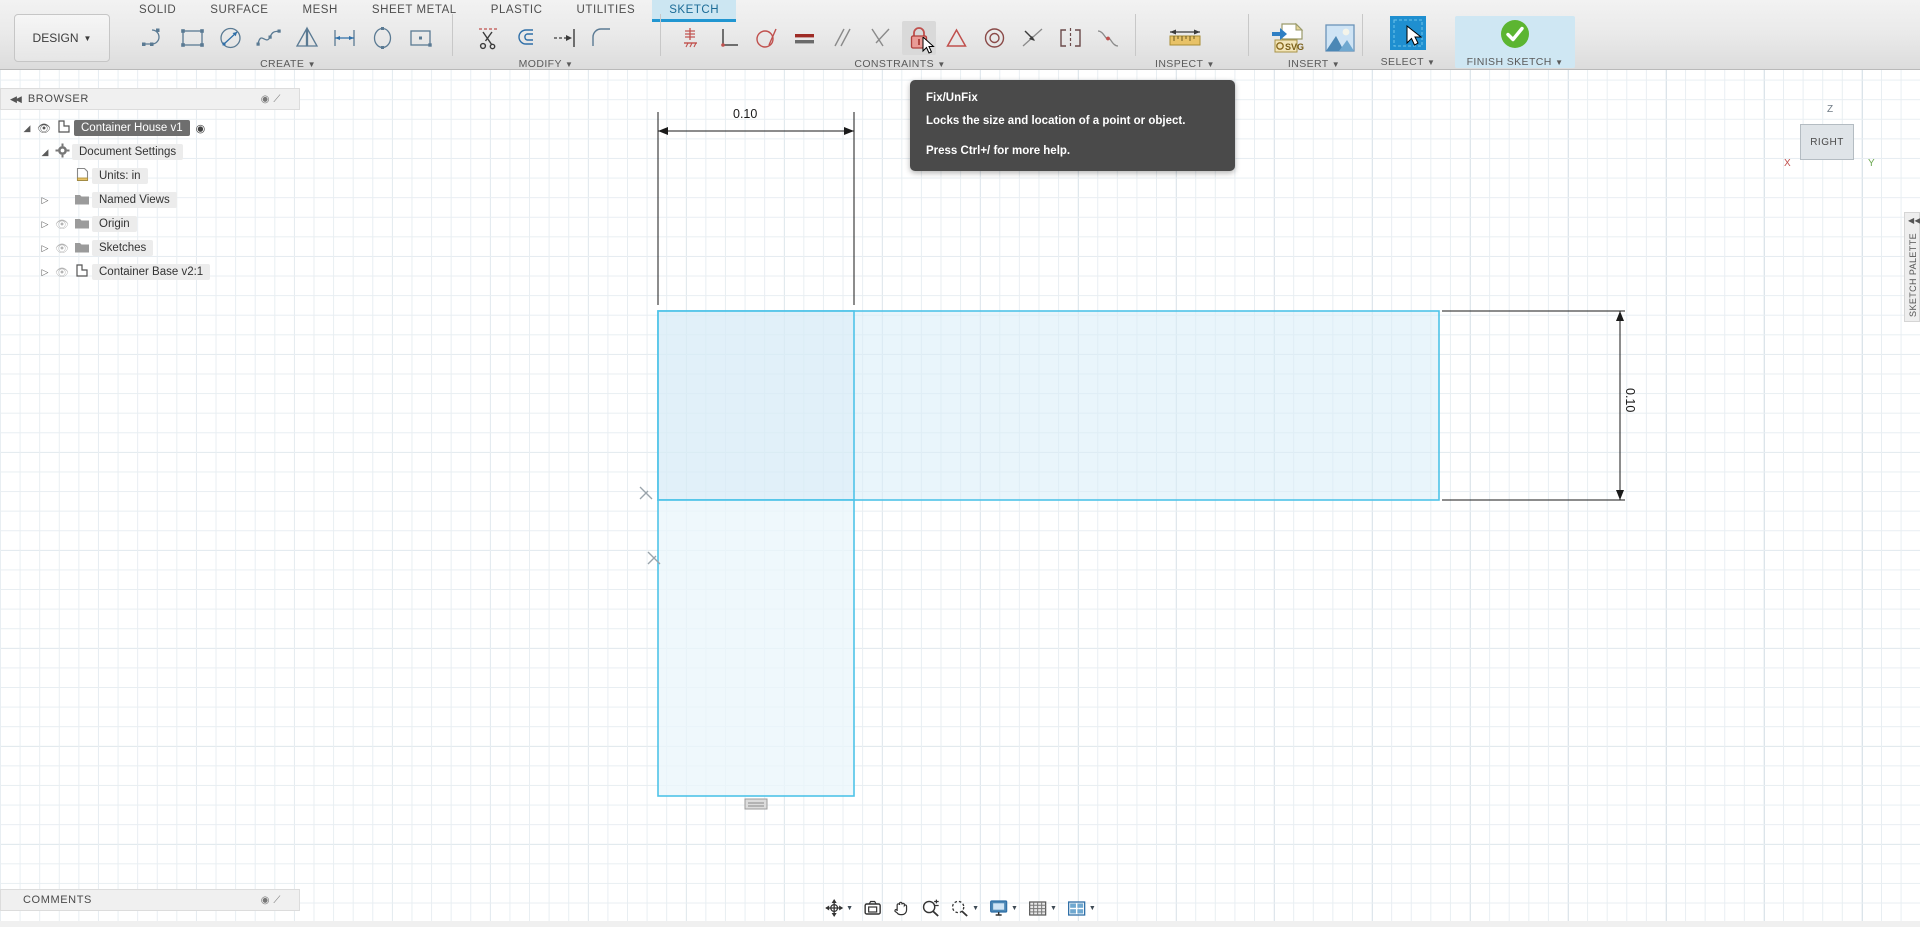 This screenshot has width=1920, height=927. Describe the element at coordinates (1037, 908) in the screenshot. I see `grid-snaps-icon` at that location.